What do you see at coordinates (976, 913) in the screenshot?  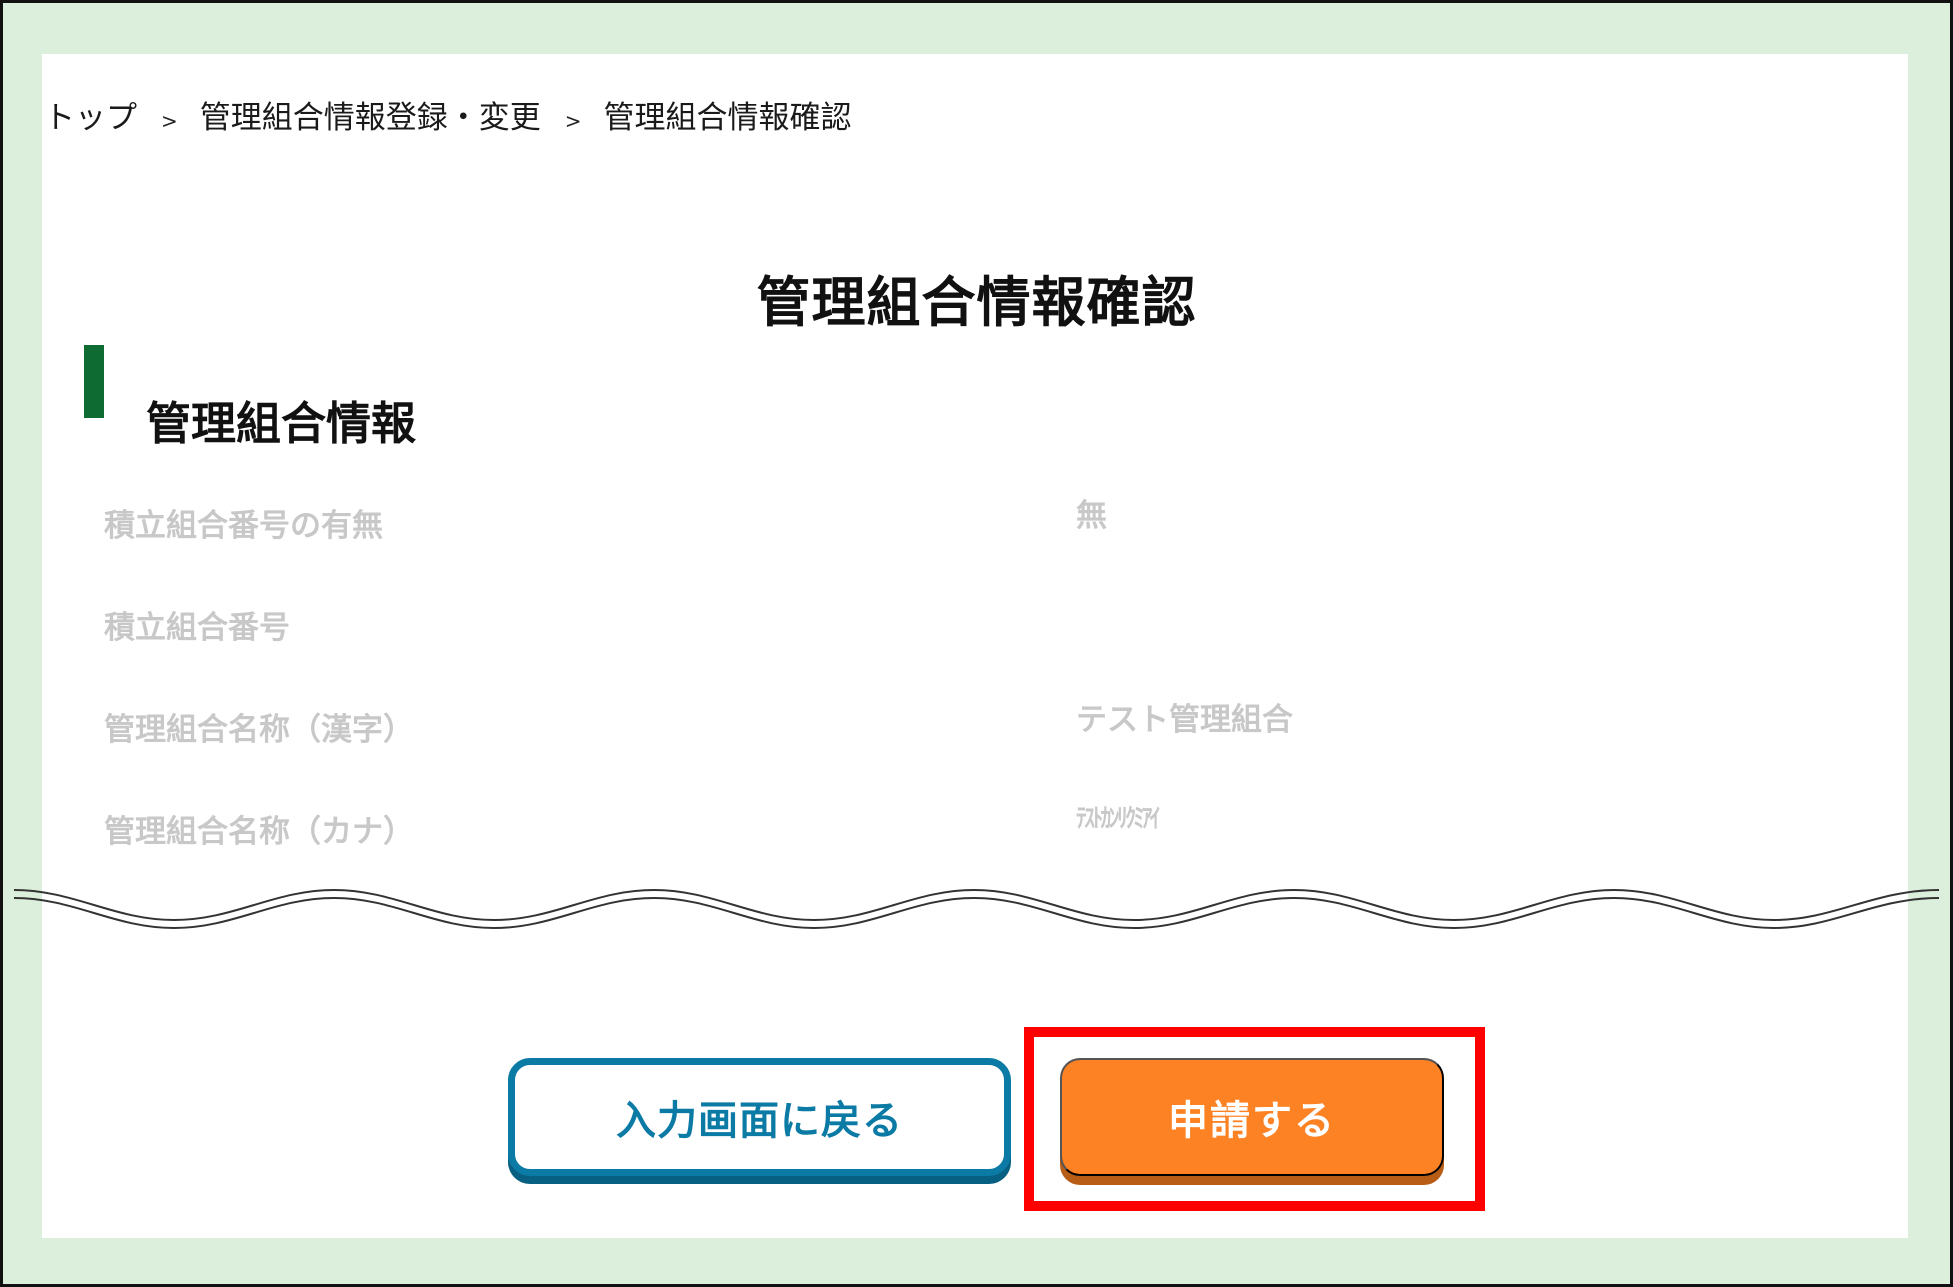 I see `wave-line-inner` at bounding box center [976, 913].